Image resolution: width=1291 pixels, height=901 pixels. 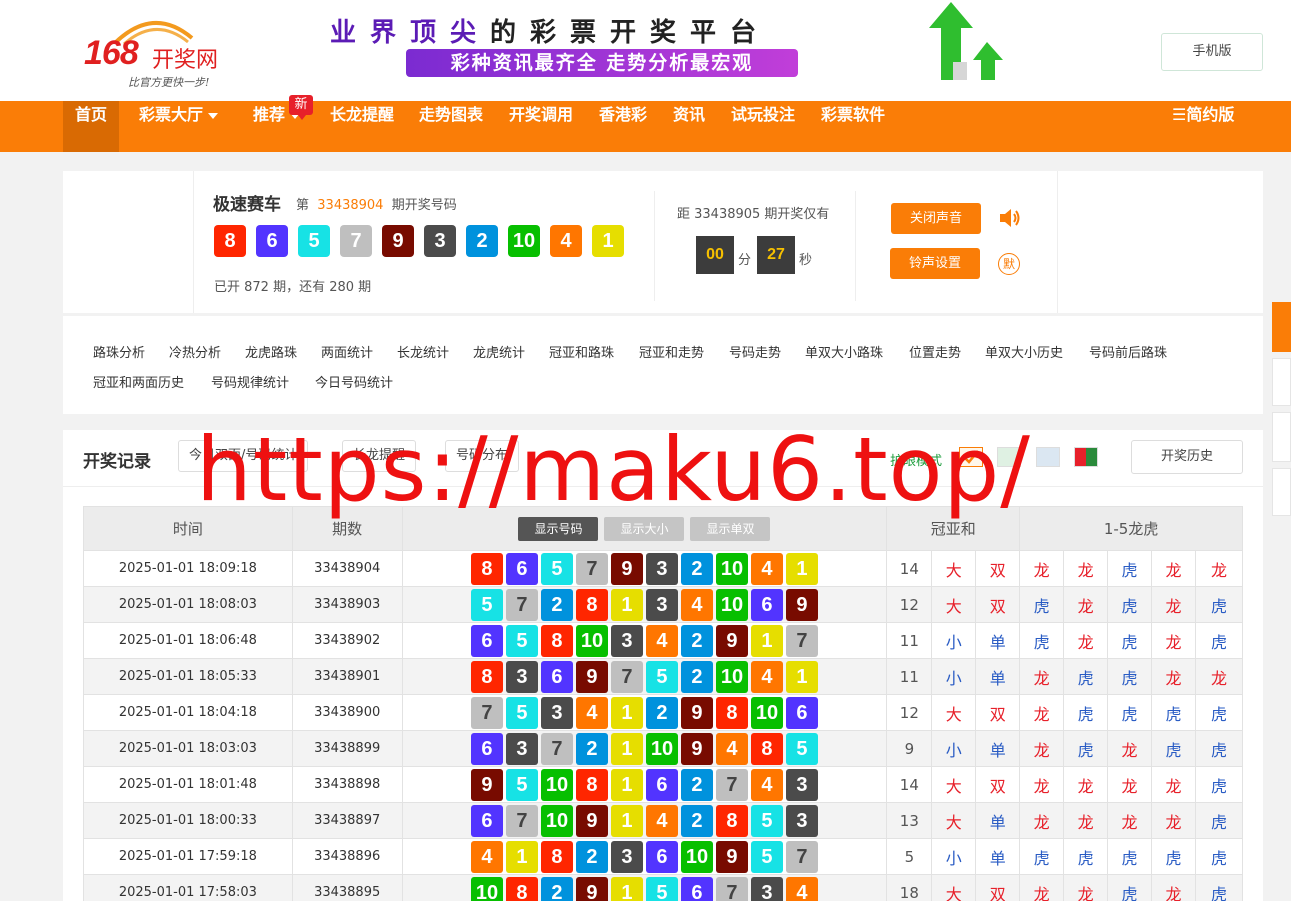 I want to click on theme-swatch-color, so click(x=1086, y=457).